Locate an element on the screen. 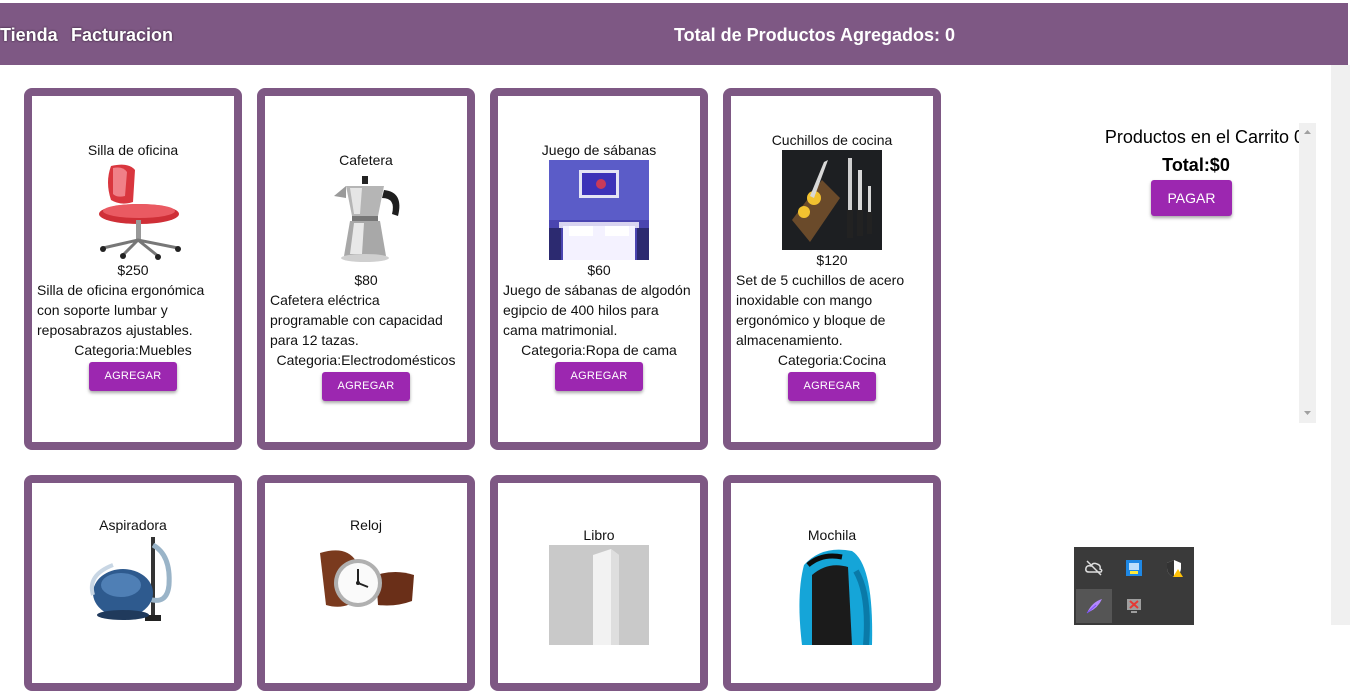 The image size is (1350, 691). kitchen-knives-image is located at coordinates (832, 200).